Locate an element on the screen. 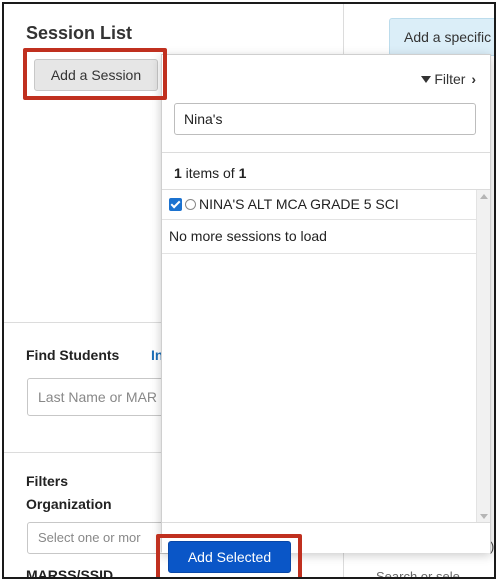  filter-toggle: Filter › is located at coordinates (448, 79).